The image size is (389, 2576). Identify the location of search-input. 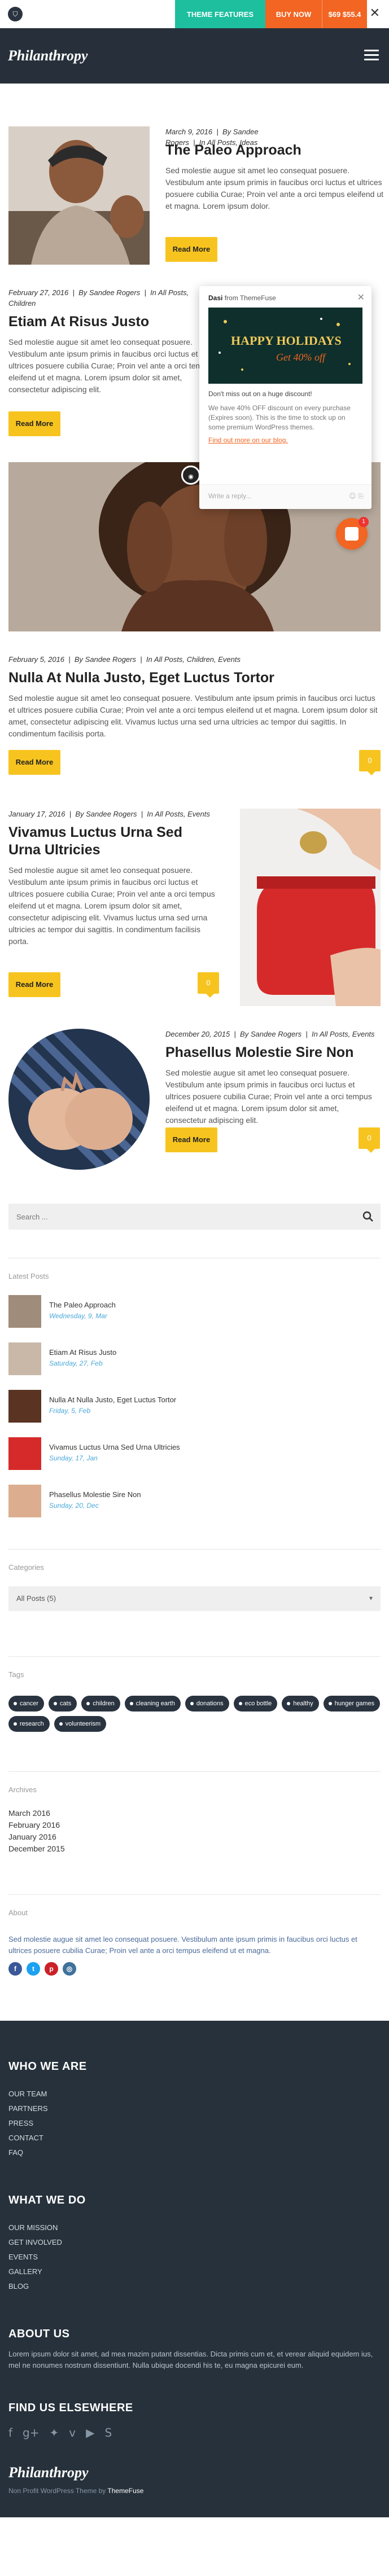
(194, 1217).